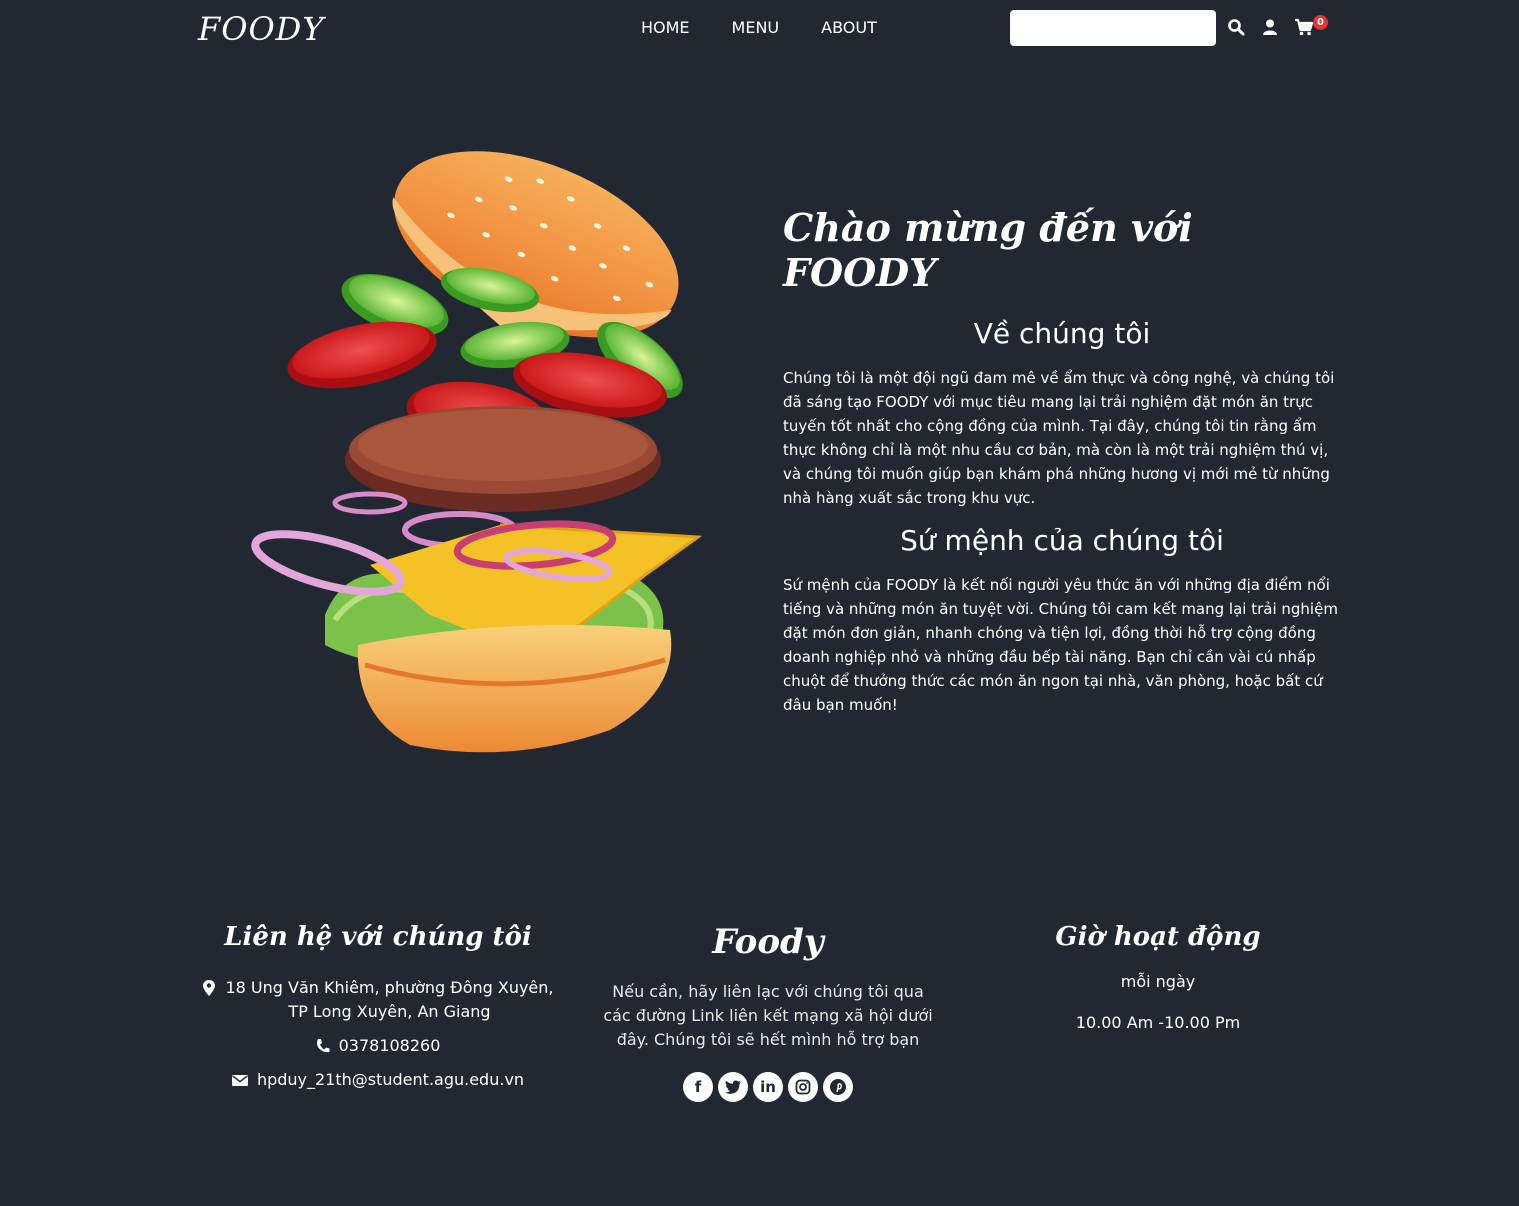 The height and width of the screenshot is (1206, 1519). I want to click on email-text: hpduy_21th@student.agu.edu.vn, so click(390, 1080).